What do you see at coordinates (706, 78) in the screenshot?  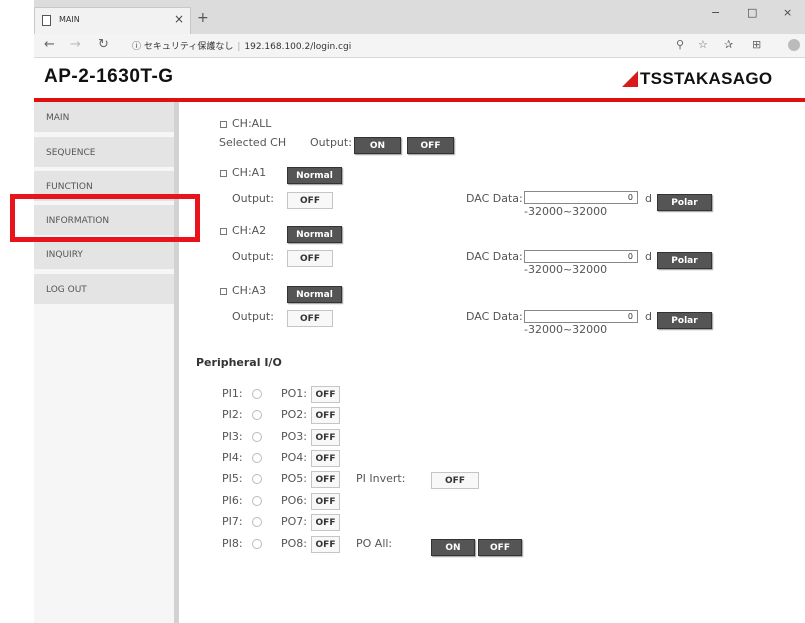 I see `logo-text: TSSTAKASAGO` at bounding box center [706, 78].